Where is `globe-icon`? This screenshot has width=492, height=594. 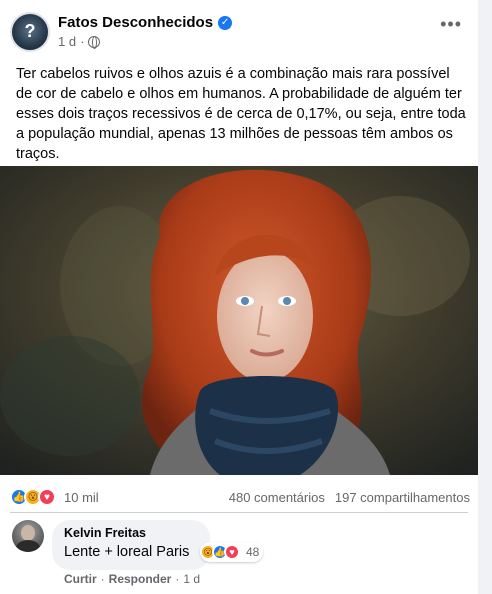 globe-icon is located at coordinates (94, 42).